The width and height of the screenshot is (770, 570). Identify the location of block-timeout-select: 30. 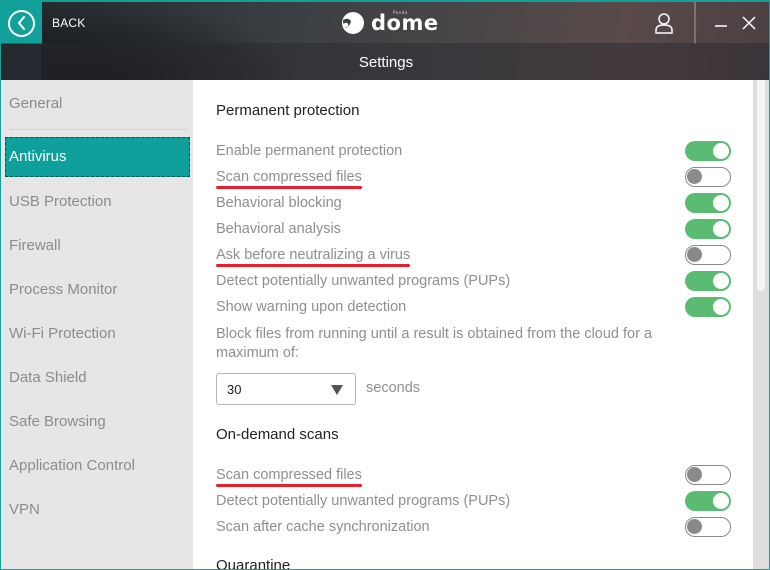
(286, 389).